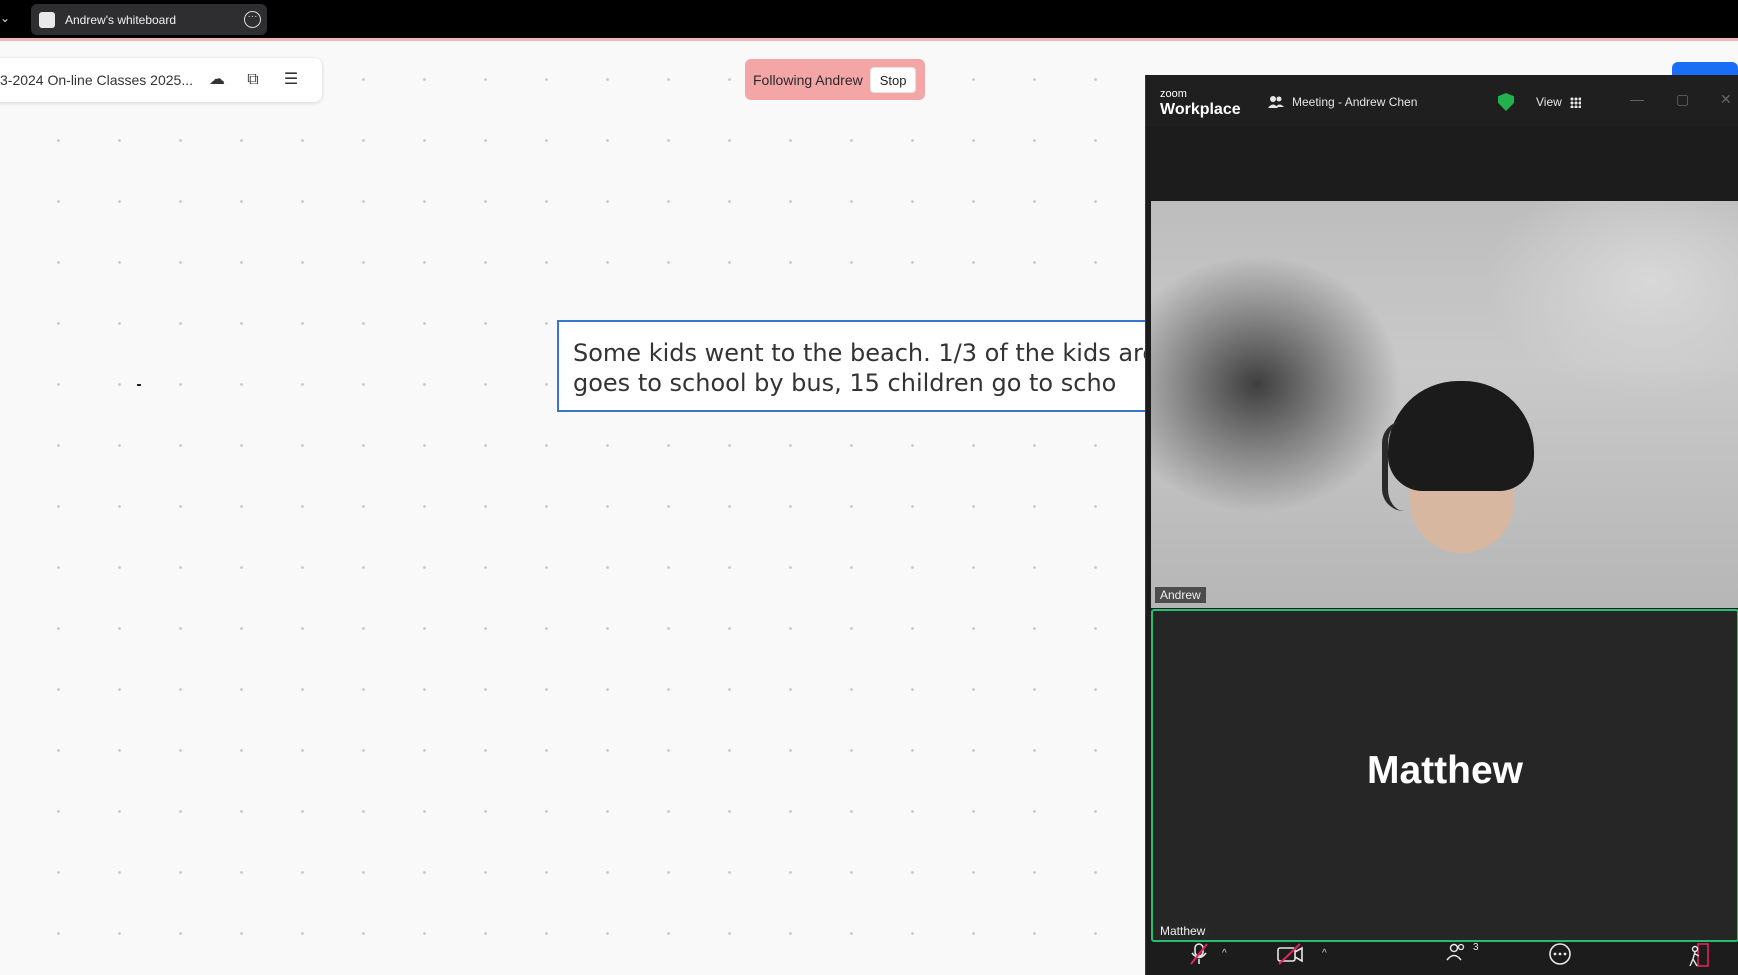 The image size is (1738, 975). Describe the element at coordinates (1457, 952) in the screenshot. I see `participants-icon` at that location.